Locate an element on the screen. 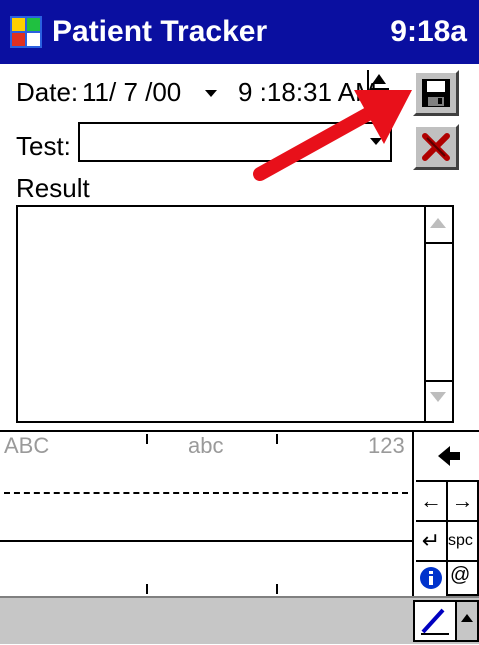 The image size is (479, 645). backspace-key is located at coordinates (447, 457).